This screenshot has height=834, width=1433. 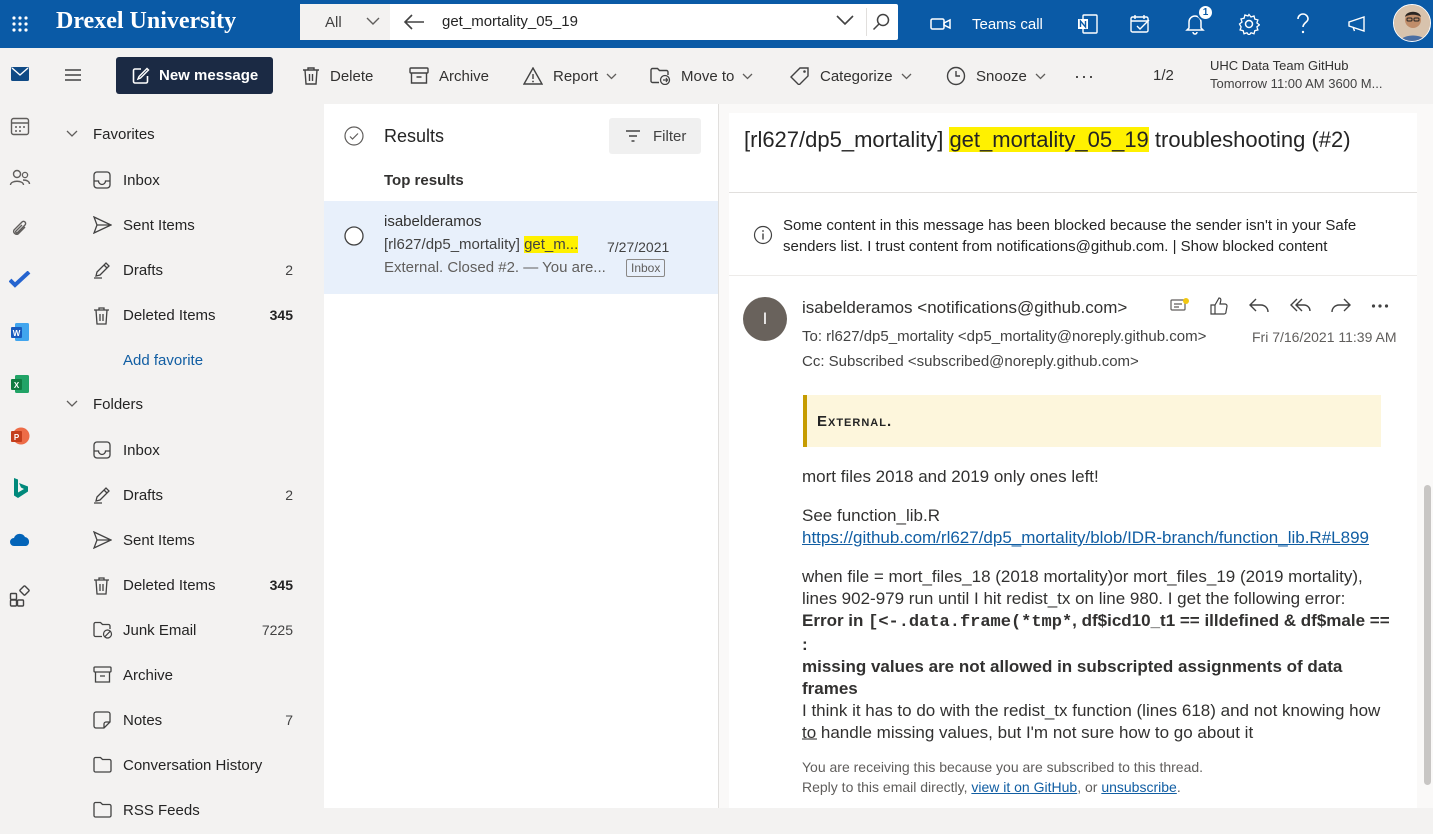 What do you see at coordinates (1007, 24) in the screenshot?
I see `teams-call-label: Teams call` at bounding box center [1007, 24].